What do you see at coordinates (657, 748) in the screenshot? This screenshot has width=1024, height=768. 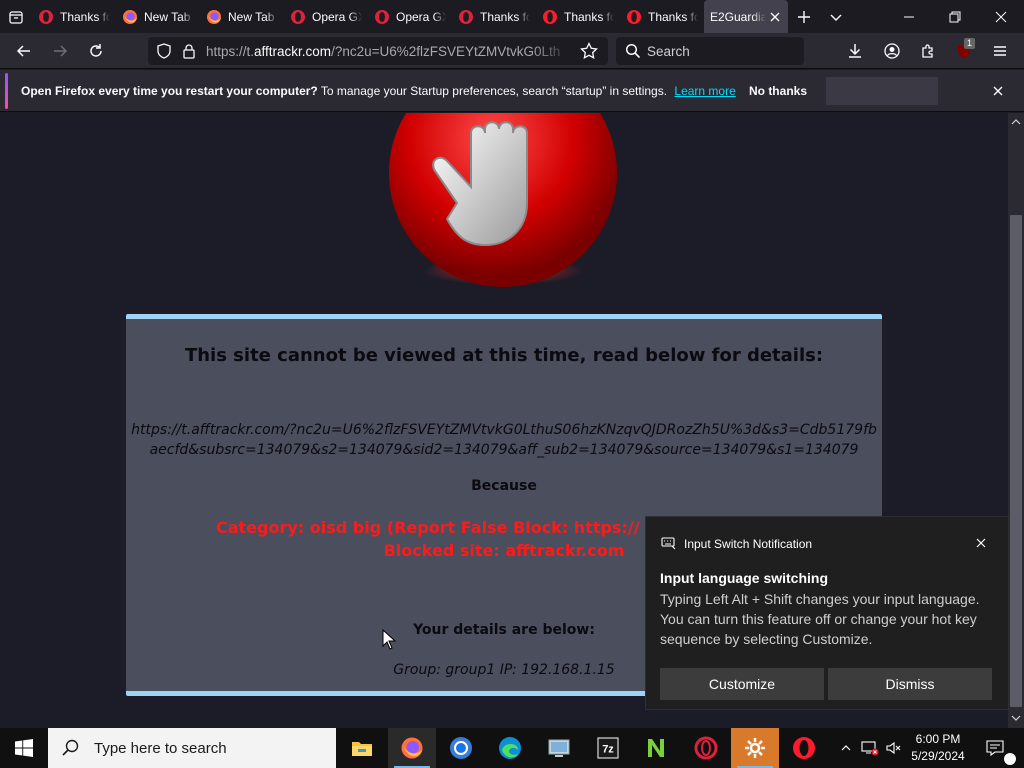 I see `taskbar-notepad-plus-plus` at bounding box center [657, 748].